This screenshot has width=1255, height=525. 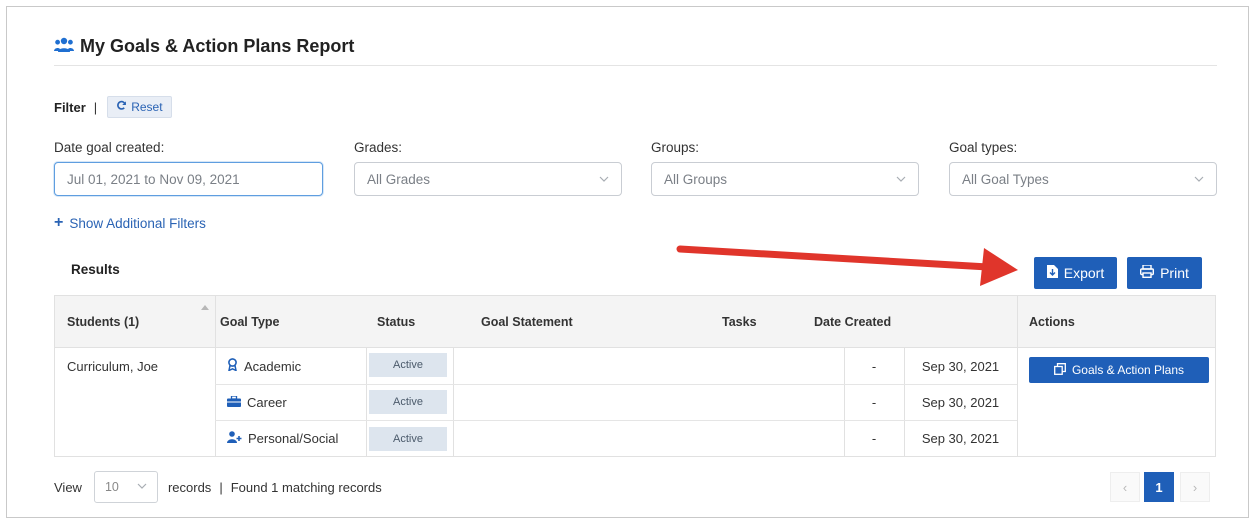 I want to click on groups-select: All Groups, so click(x=785, y=179).